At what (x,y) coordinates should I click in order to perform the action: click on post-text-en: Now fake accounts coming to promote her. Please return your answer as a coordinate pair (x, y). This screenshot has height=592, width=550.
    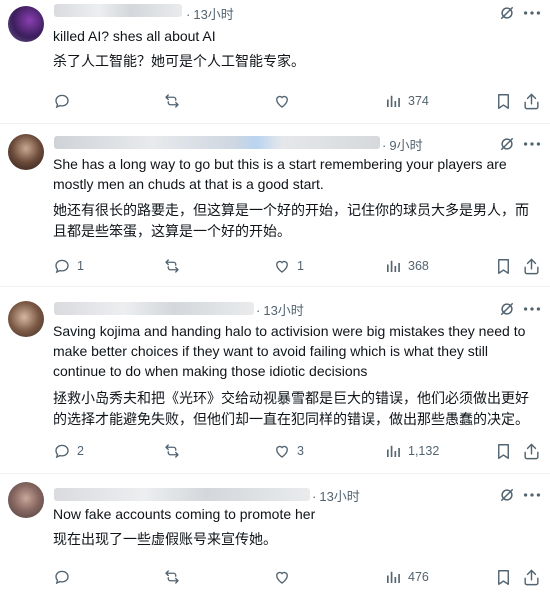
    Looking at the image, I should click on (184, 514).